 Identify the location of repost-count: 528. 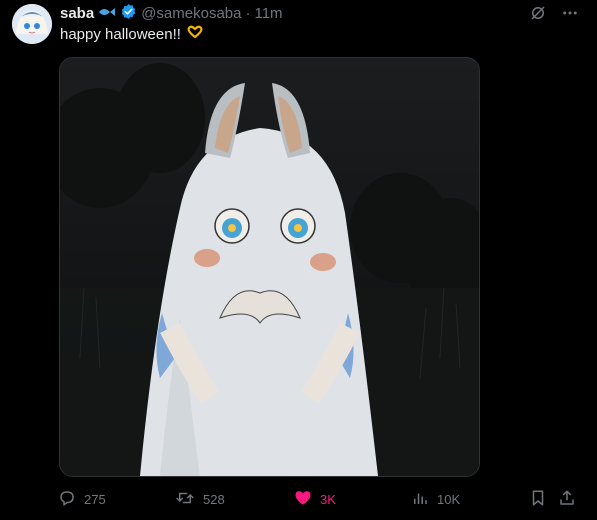
(214, 499).